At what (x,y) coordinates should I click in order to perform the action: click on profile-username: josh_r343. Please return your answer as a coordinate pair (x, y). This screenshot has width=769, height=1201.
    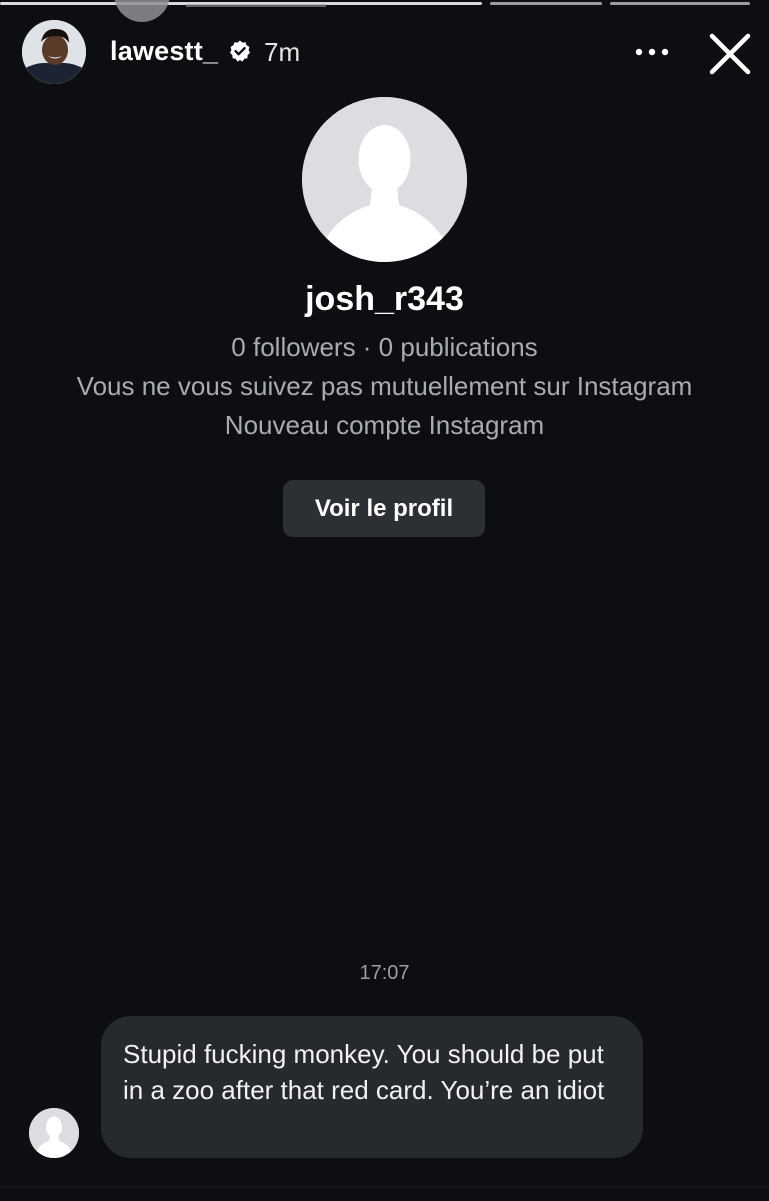
    Looking at the image, I should click on (384, 299).